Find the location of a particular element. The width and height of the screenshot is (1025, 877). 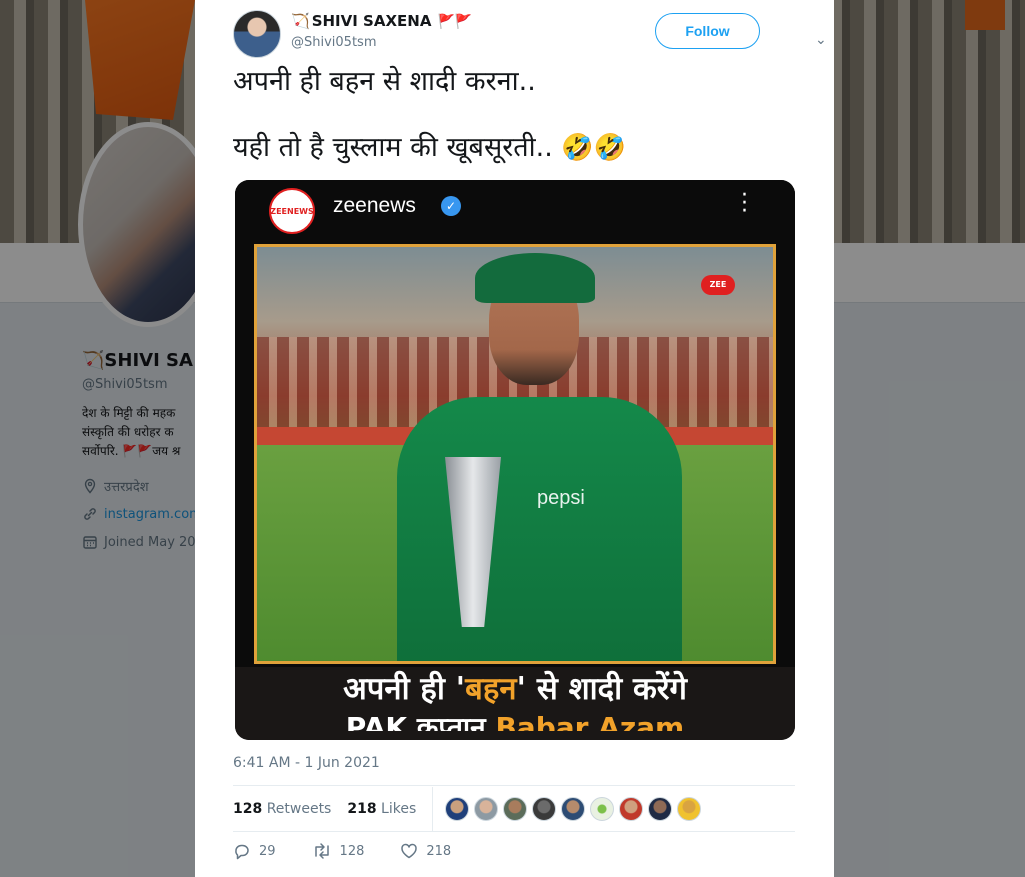

retweet-count: 128 is located at coordinates (352, 851).